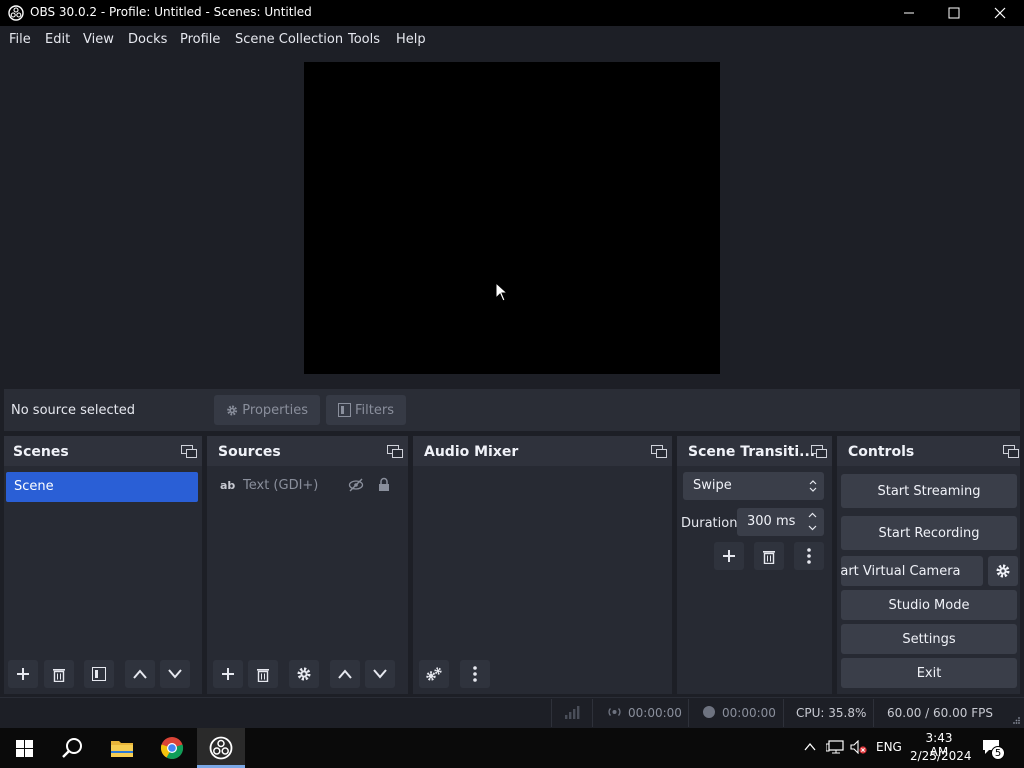 Image resolution: width=1024 pixels, height=768 pixels. Describe the element at coordinates (780, 522) in the screenshot. I see `duration-spinbox: 300 ms` at that location.